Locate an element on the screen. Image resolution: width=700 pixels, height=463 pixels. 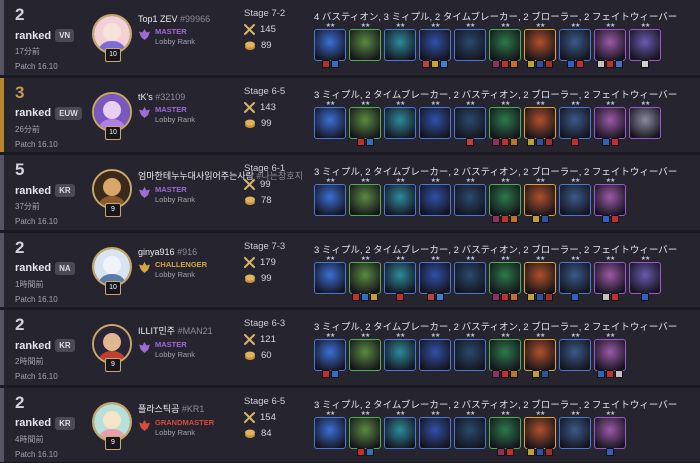
player-name: 플라스틱곰 #KR1 is located at coordinates (187, 408).